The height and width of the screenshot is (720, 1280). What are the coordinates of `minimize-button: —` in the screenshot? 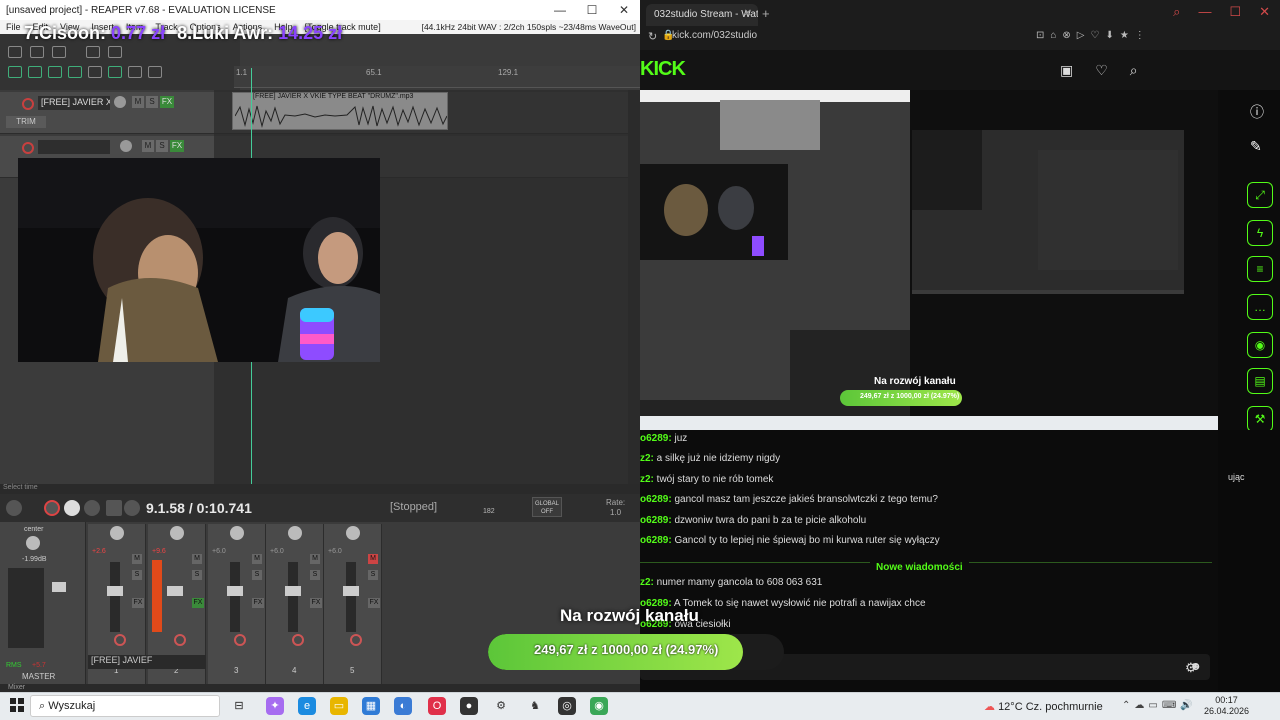 It's located at (560, 10).